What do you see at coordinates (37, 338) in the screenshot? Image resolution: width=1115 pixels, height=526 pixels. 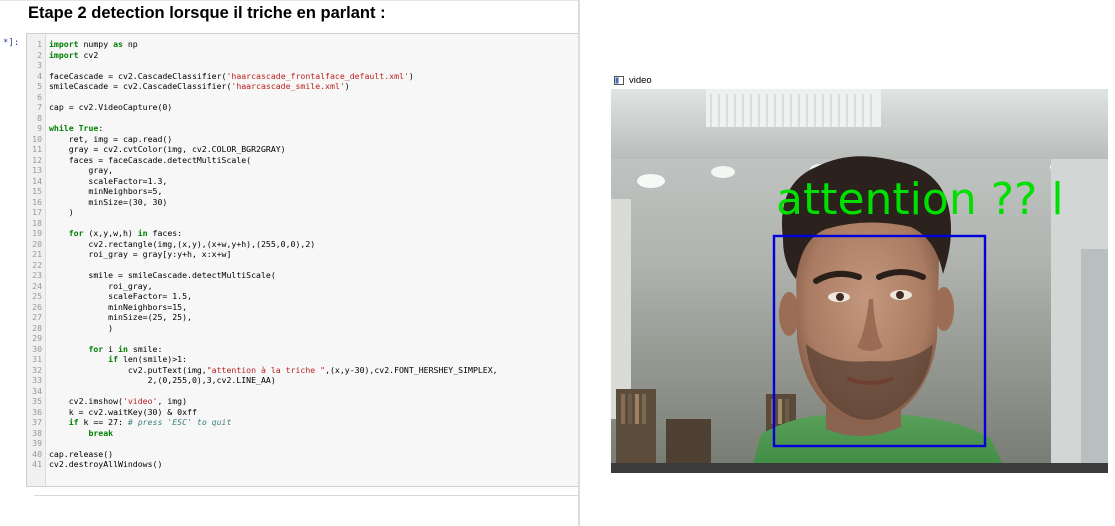 I see `line-number: 29` at bounding box center [37, 338].